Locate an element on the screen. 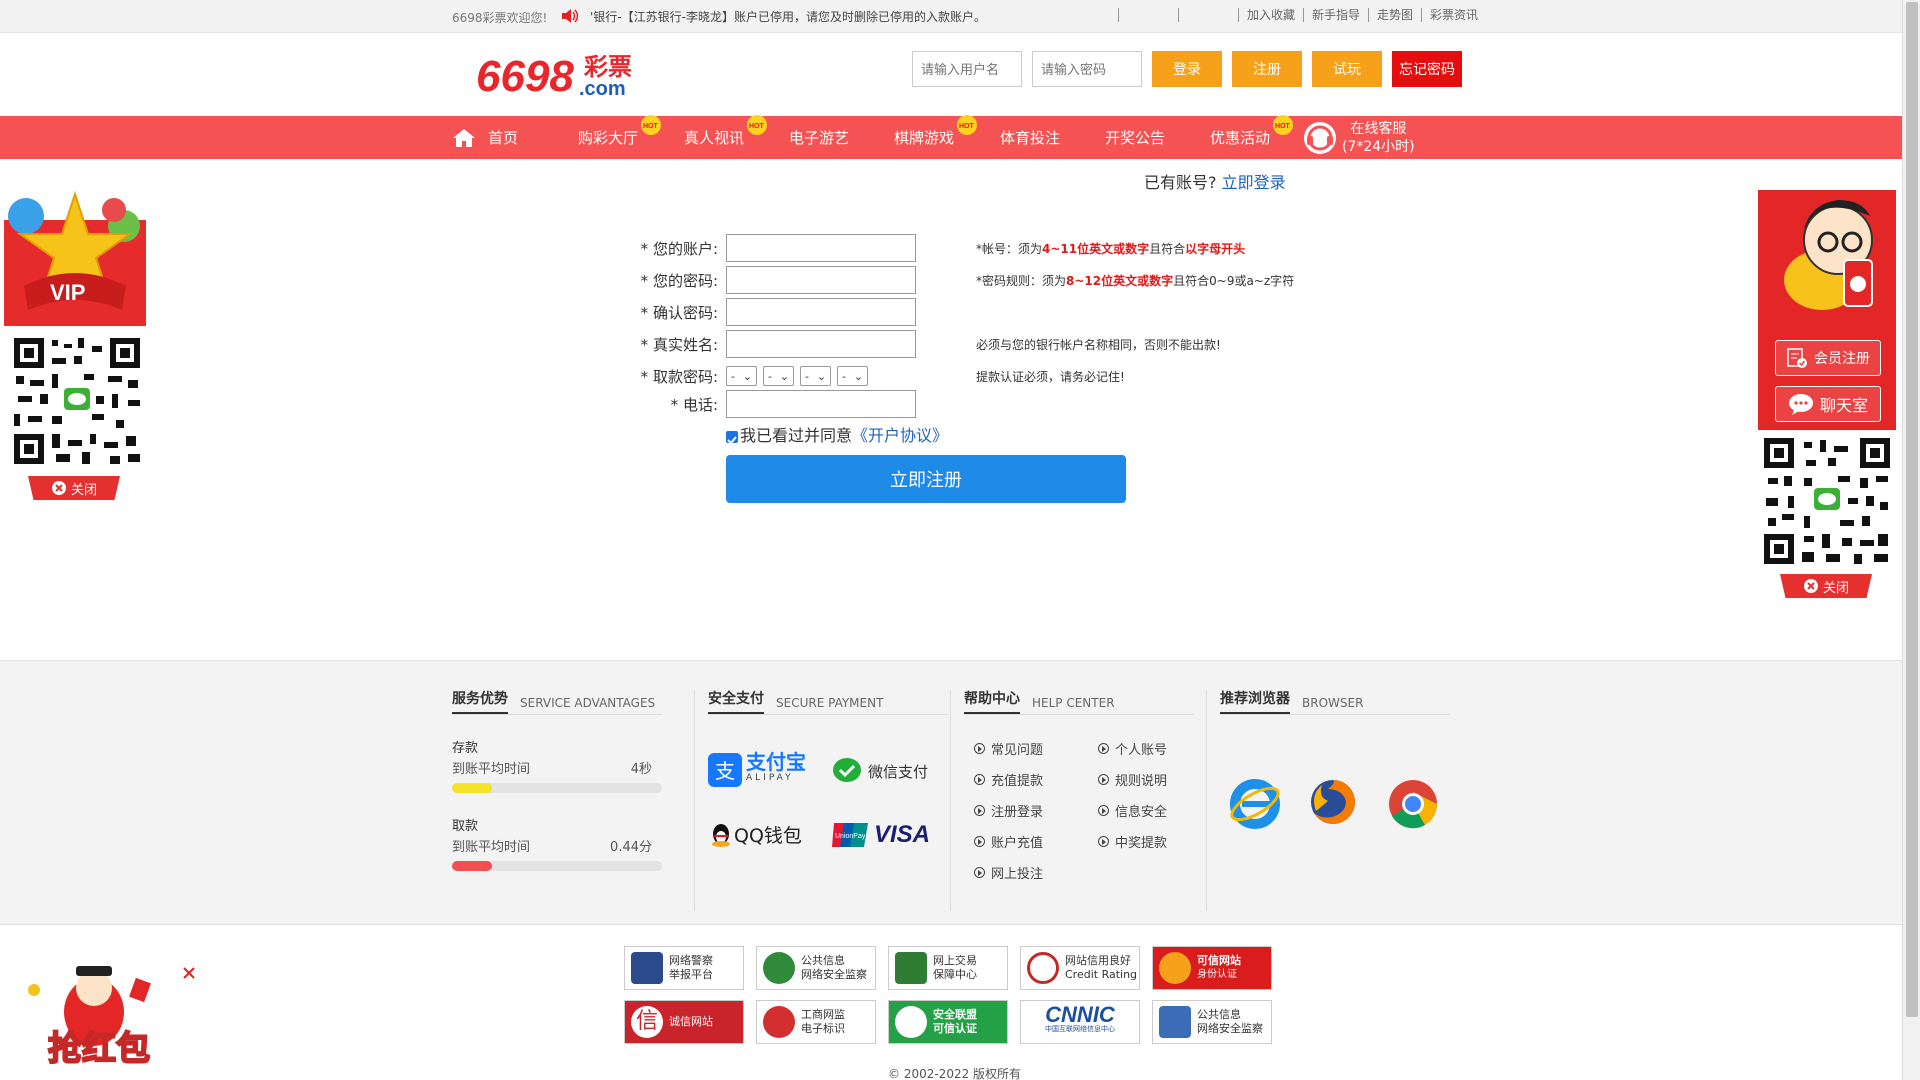 This screenshot has height=1080, width=1920. nav-draw-results: 开奖公告 is located at coordinates (1135, 137).